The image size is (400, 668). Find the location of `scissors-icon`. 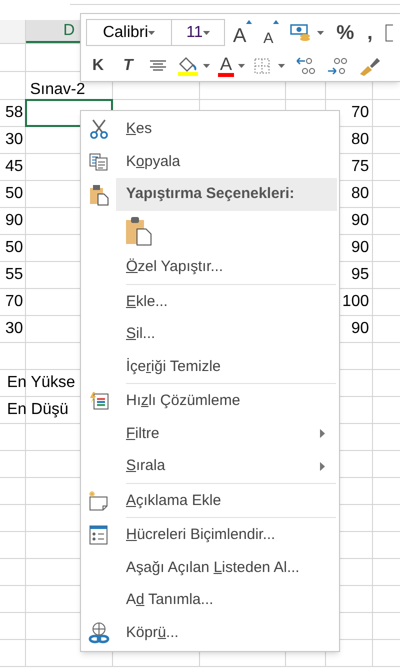

scissors-icon is located at coordinates (98, 129).